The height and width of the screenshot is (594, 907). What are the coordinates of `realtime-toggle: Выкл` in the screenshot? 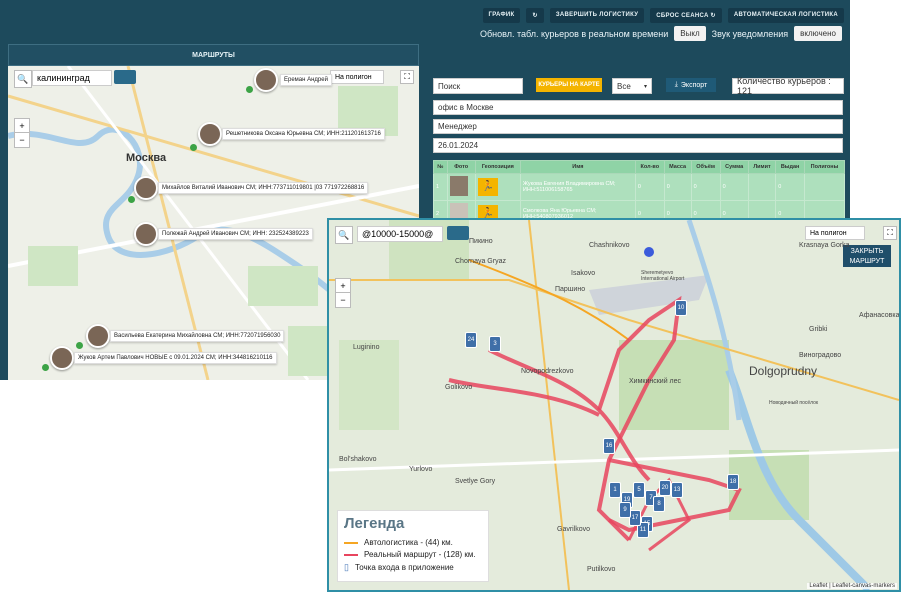 It's located at (690, 33).